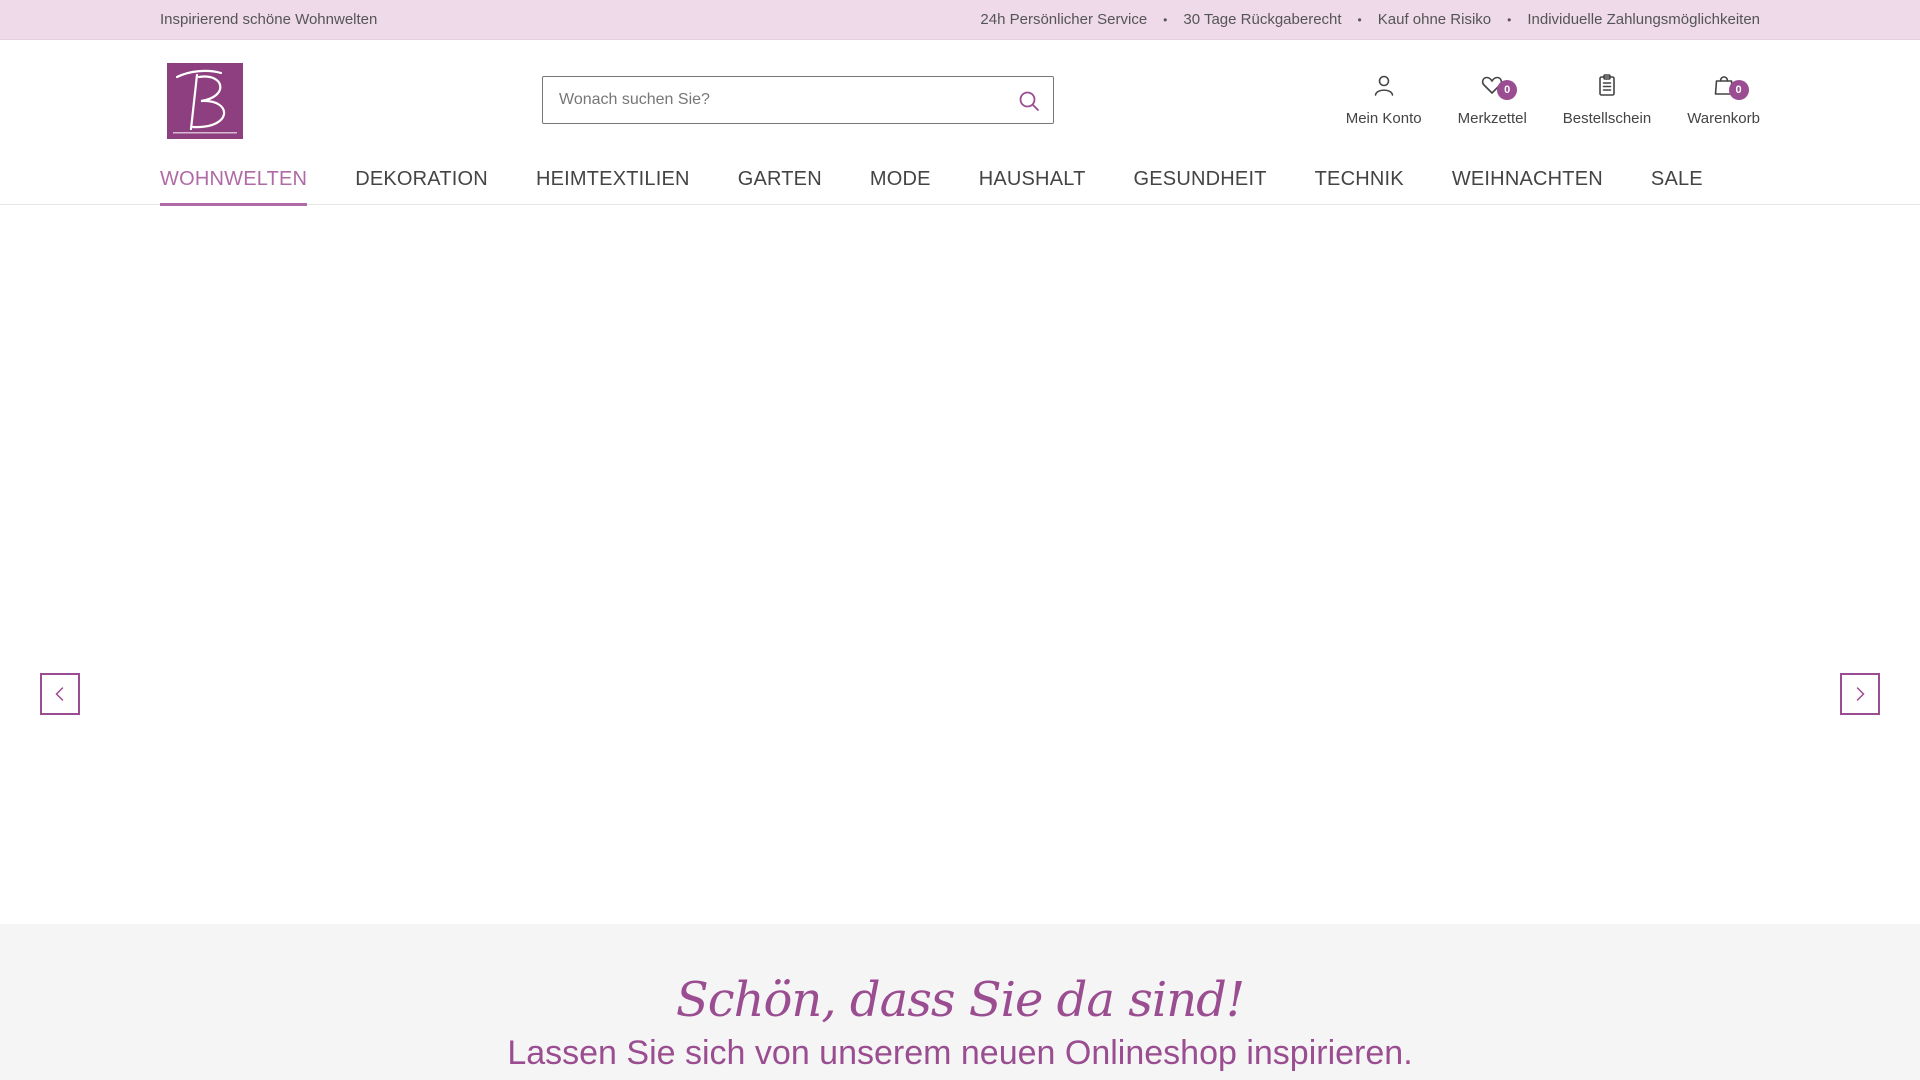  Describe the element at coordinates (421, 185) in the screenshot. I see `nav-item-dekoration: DEKORATION` at that location.